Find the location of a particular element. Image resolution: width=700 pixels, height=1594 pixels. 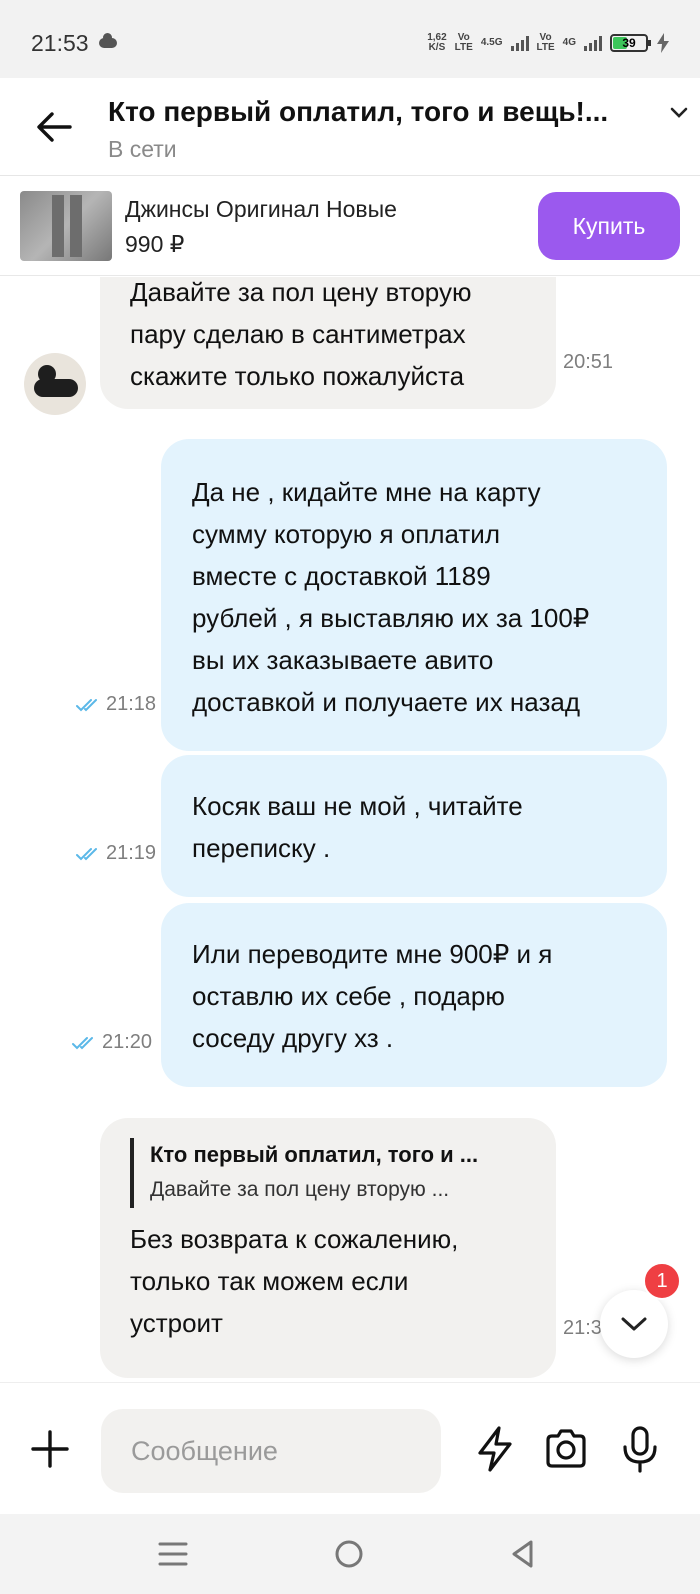

back-icon is located at coordinates (523, 1554).